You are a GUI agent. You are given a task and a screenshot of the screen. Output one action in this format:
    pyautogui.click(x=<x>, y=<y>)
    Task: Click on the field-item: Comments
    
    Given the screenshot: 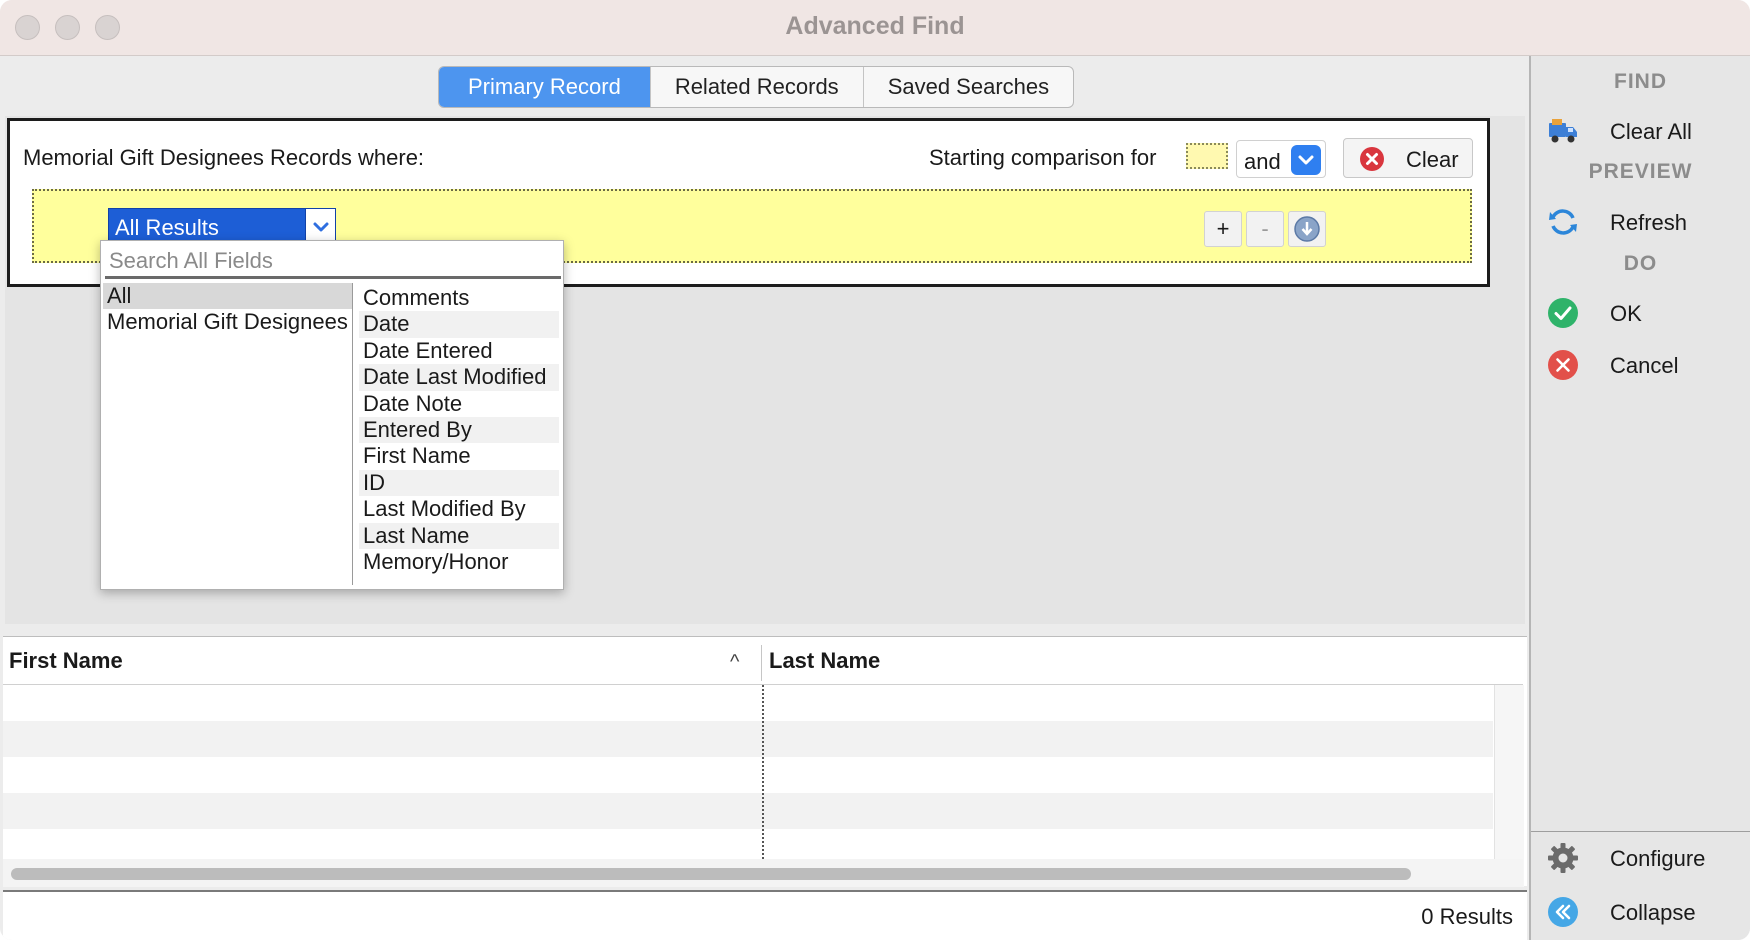 What is the action you would take?
    pyautogui.click(x=459, y=298)
    